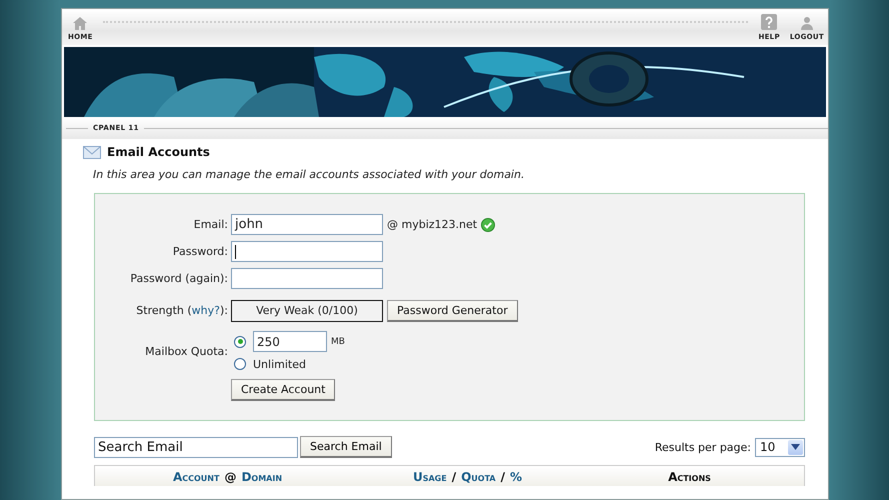 This screenshot has width=889, height=500. I want to click on password-label: Password:, so click(200, 251).